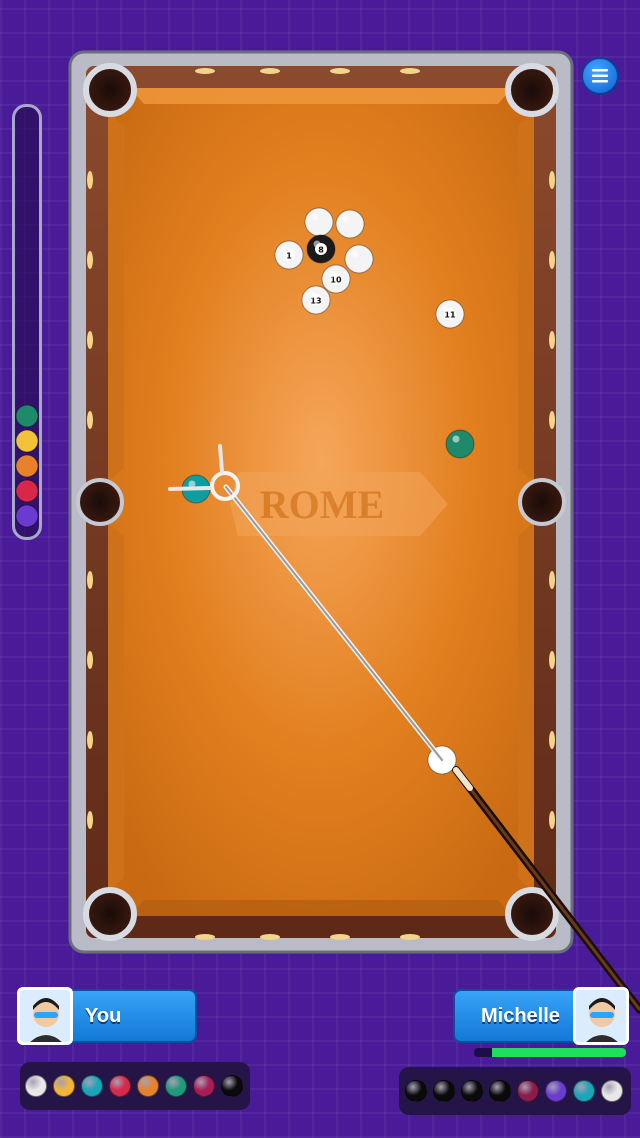  Describe the element at coordinates (103, 1016) in the screenshot. I see `player-name-you: You` at that location.